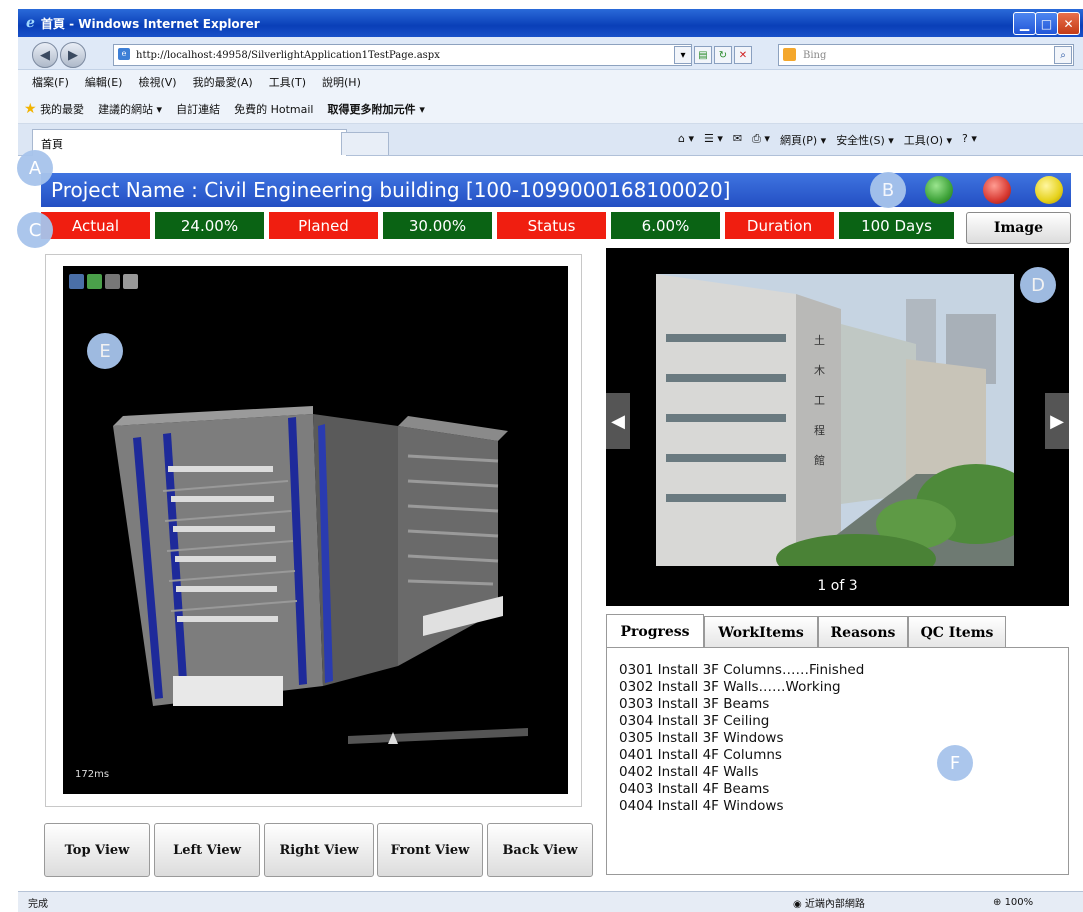 The image size is (1083, 912). Describe the element at coordinates (9, 460) in the screenshot. I see `window-left-margin` at that location.